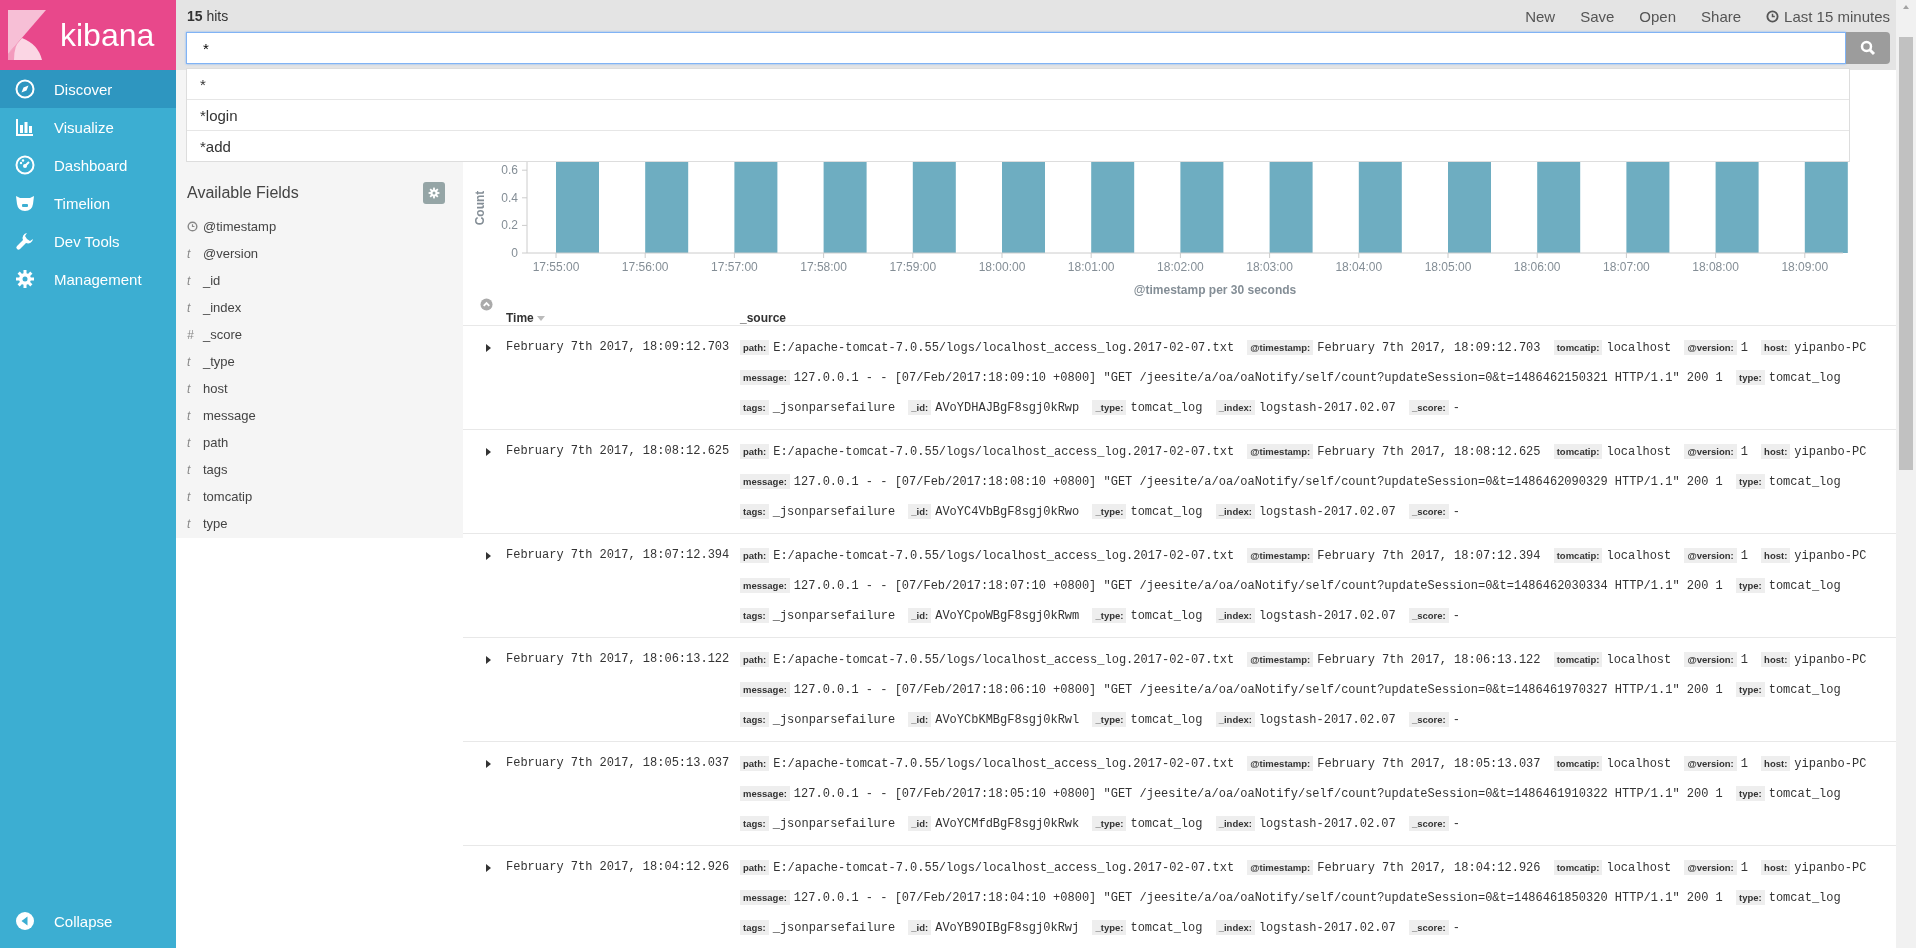  What do you see at coordinates (1868, 48) in the screenshot?
I see `search-button` at bounding box center [1868, 48].